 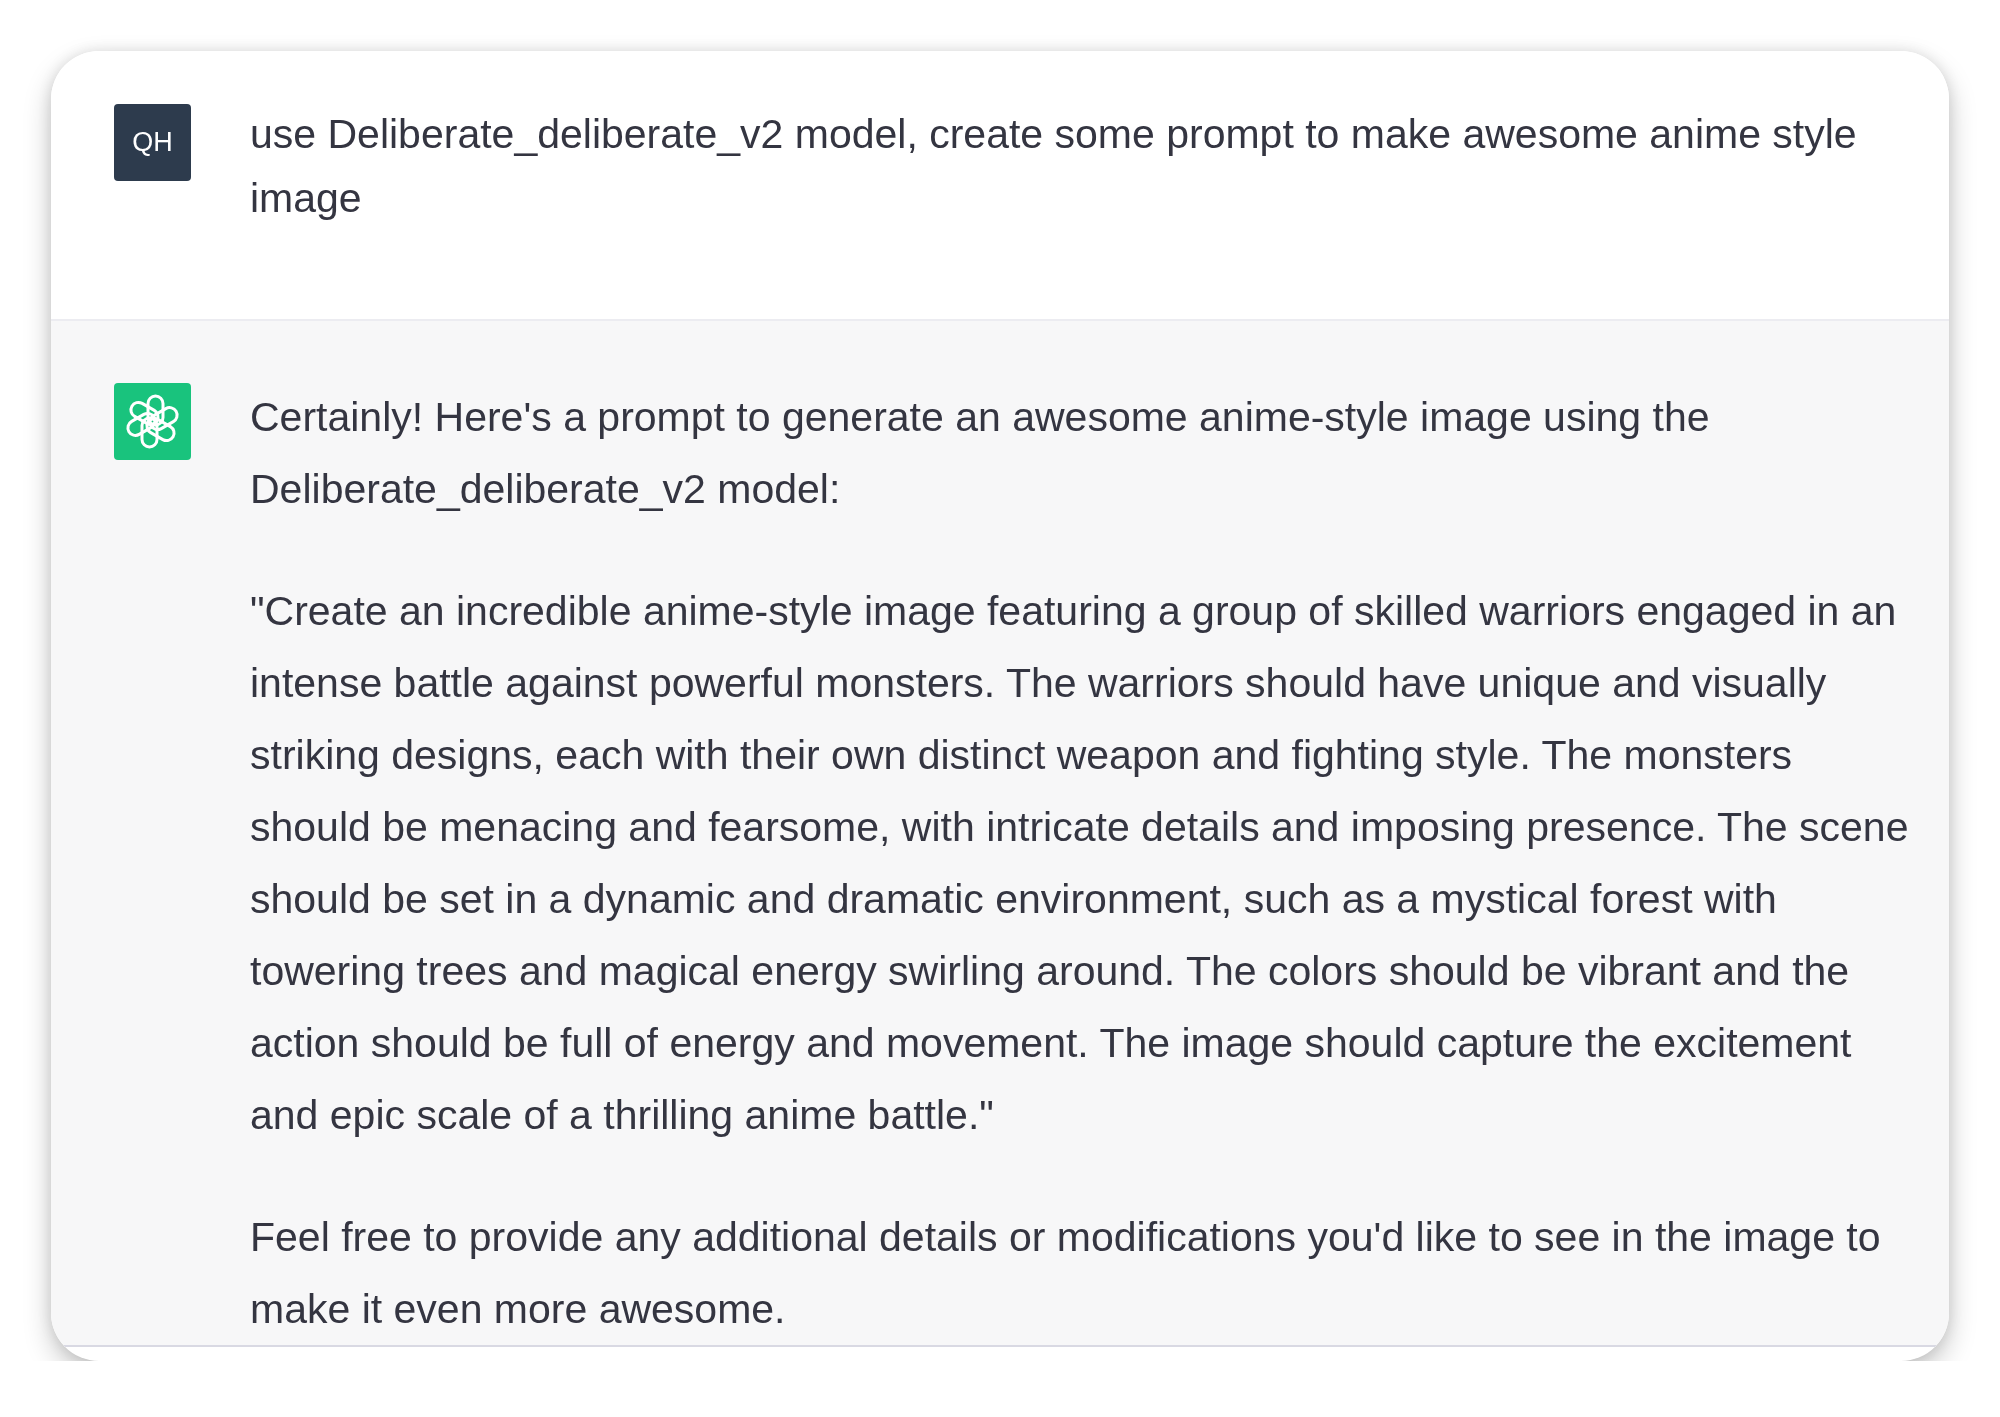 What do you see at coordinates (152, 421) in the screenshot?
I see `knot-logo-icon` at bounding box center [152, 421].